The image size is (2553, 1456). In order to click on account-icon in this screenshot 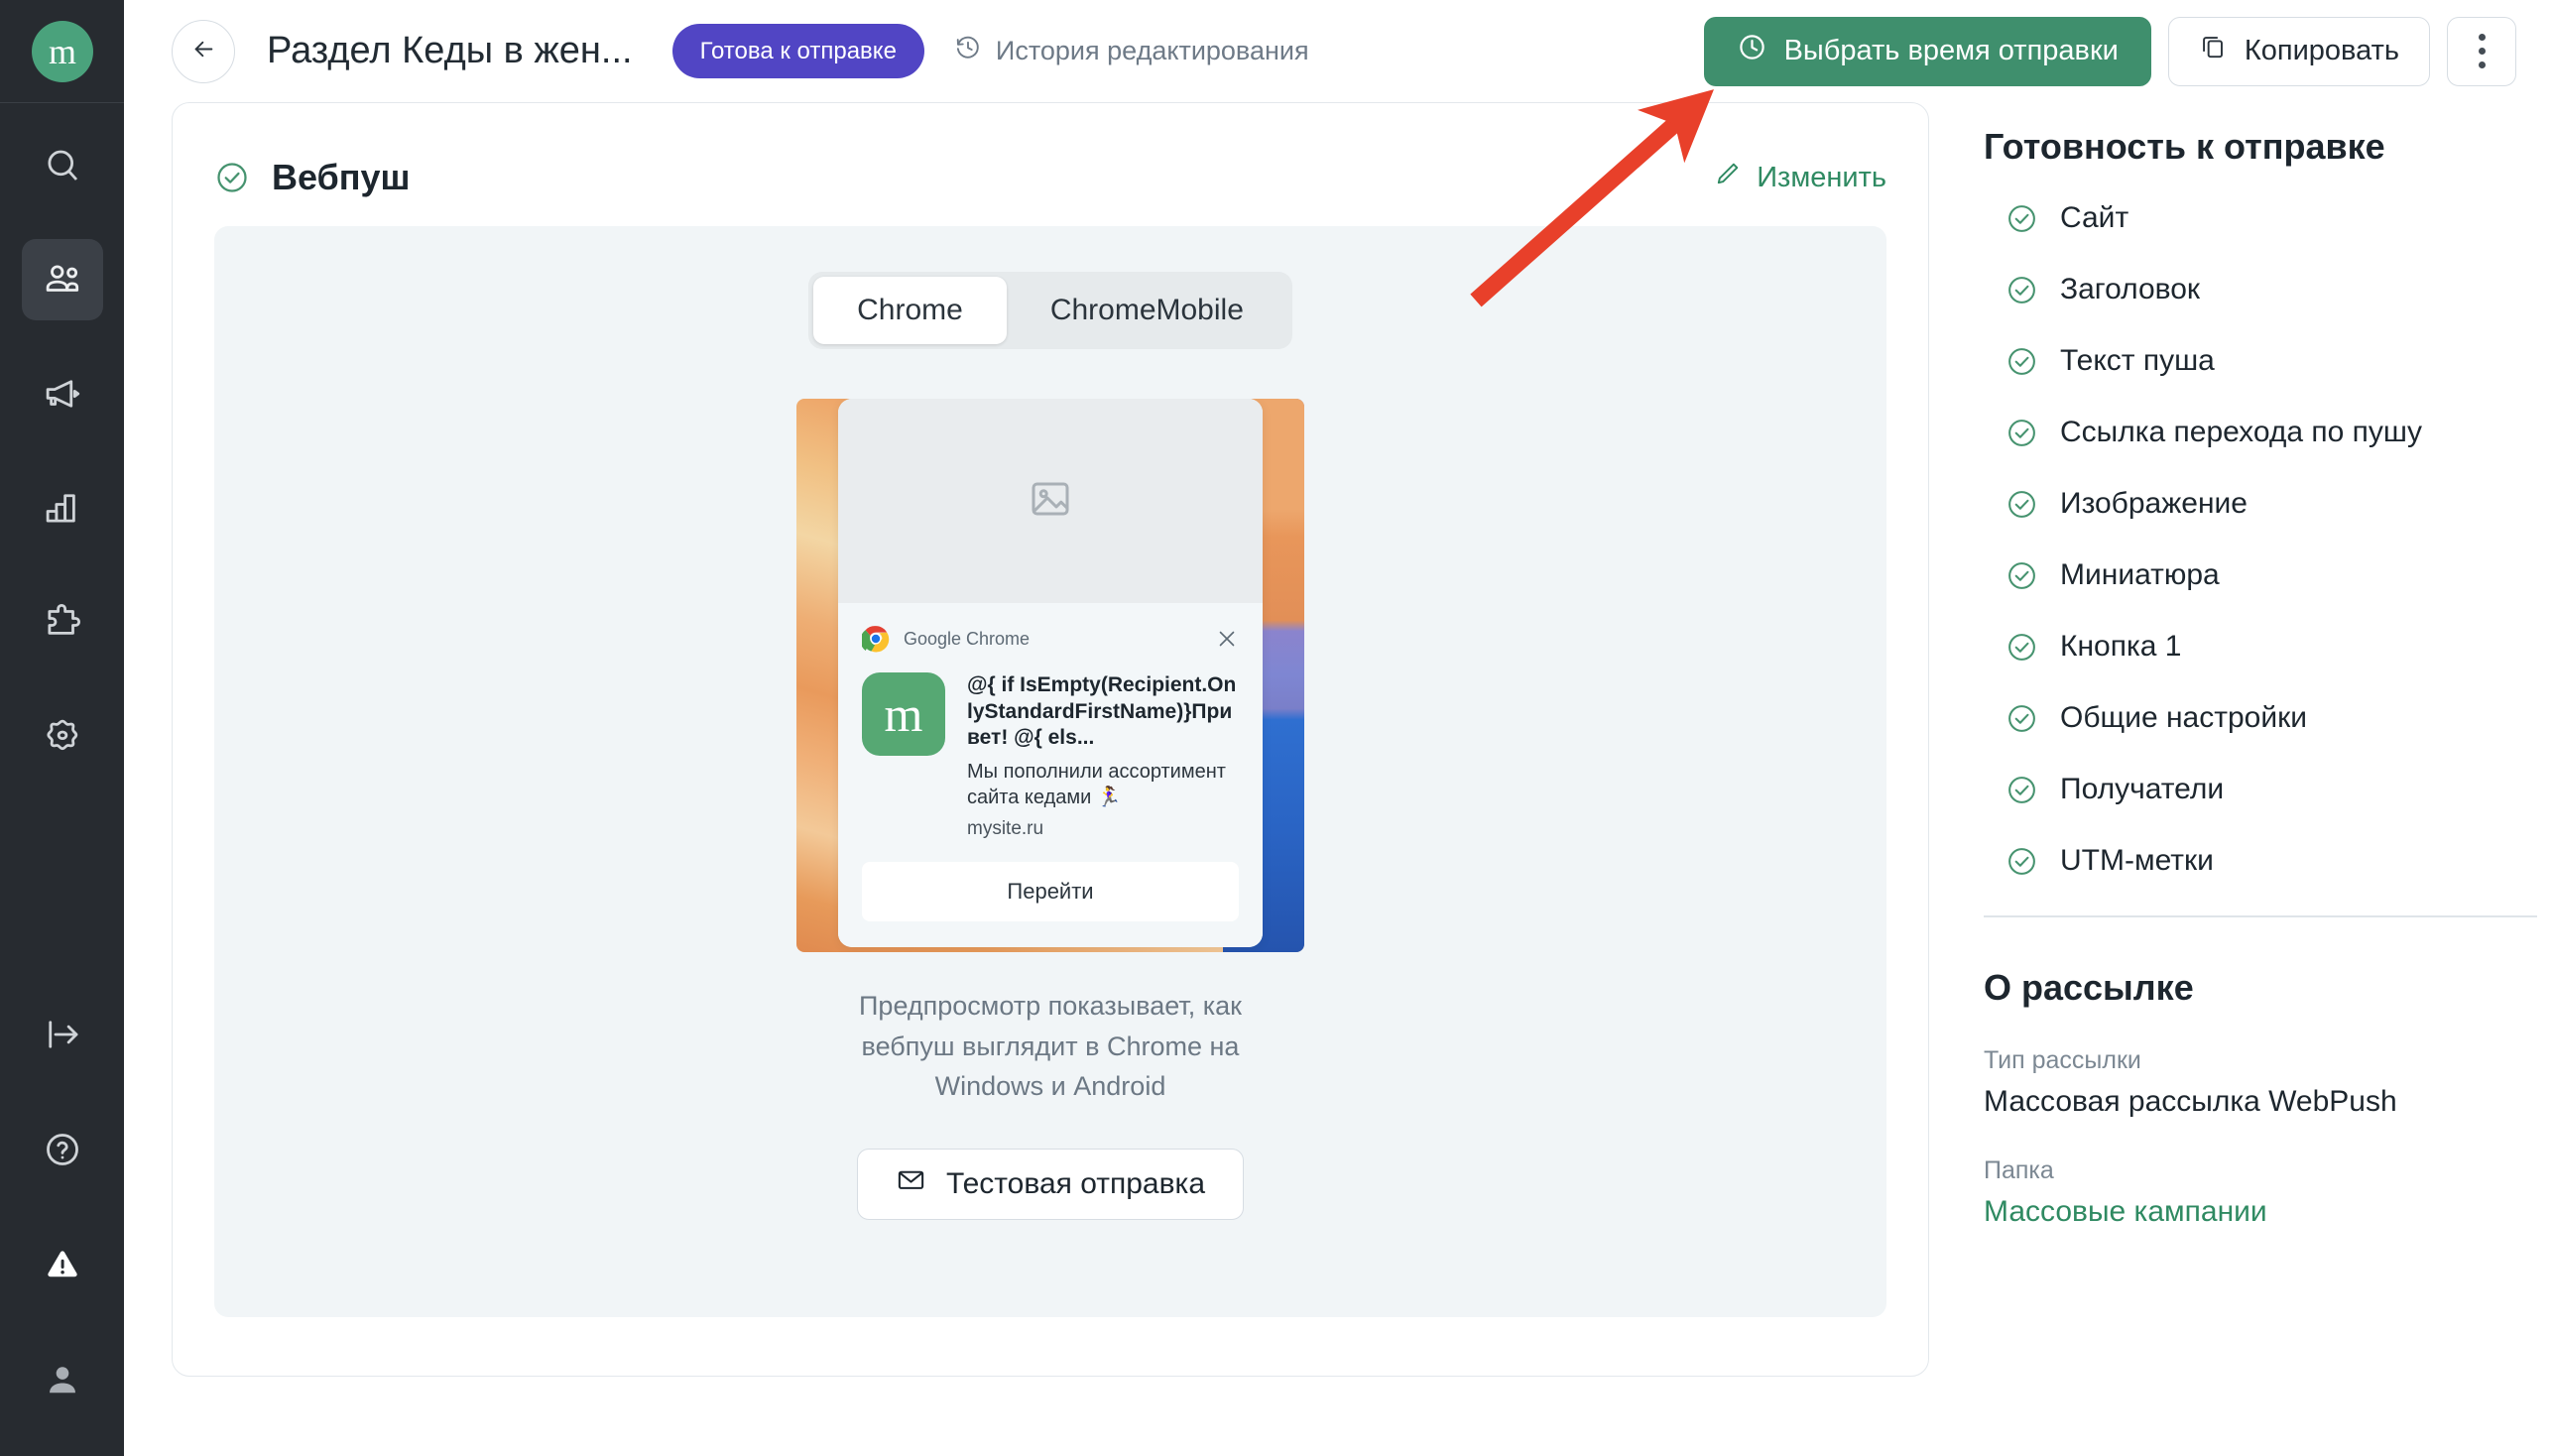, I will do `click(62, 1379)`.